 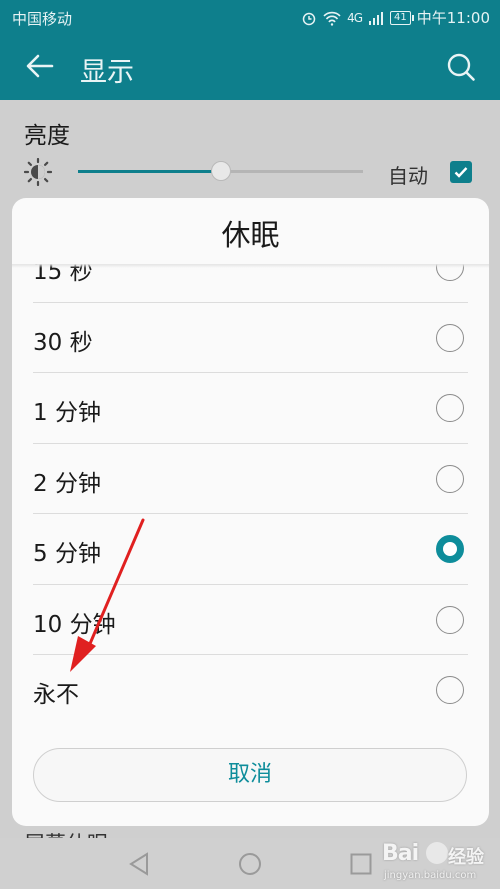 I want to click on arrow-left-icon, so click(x=40, y=66).